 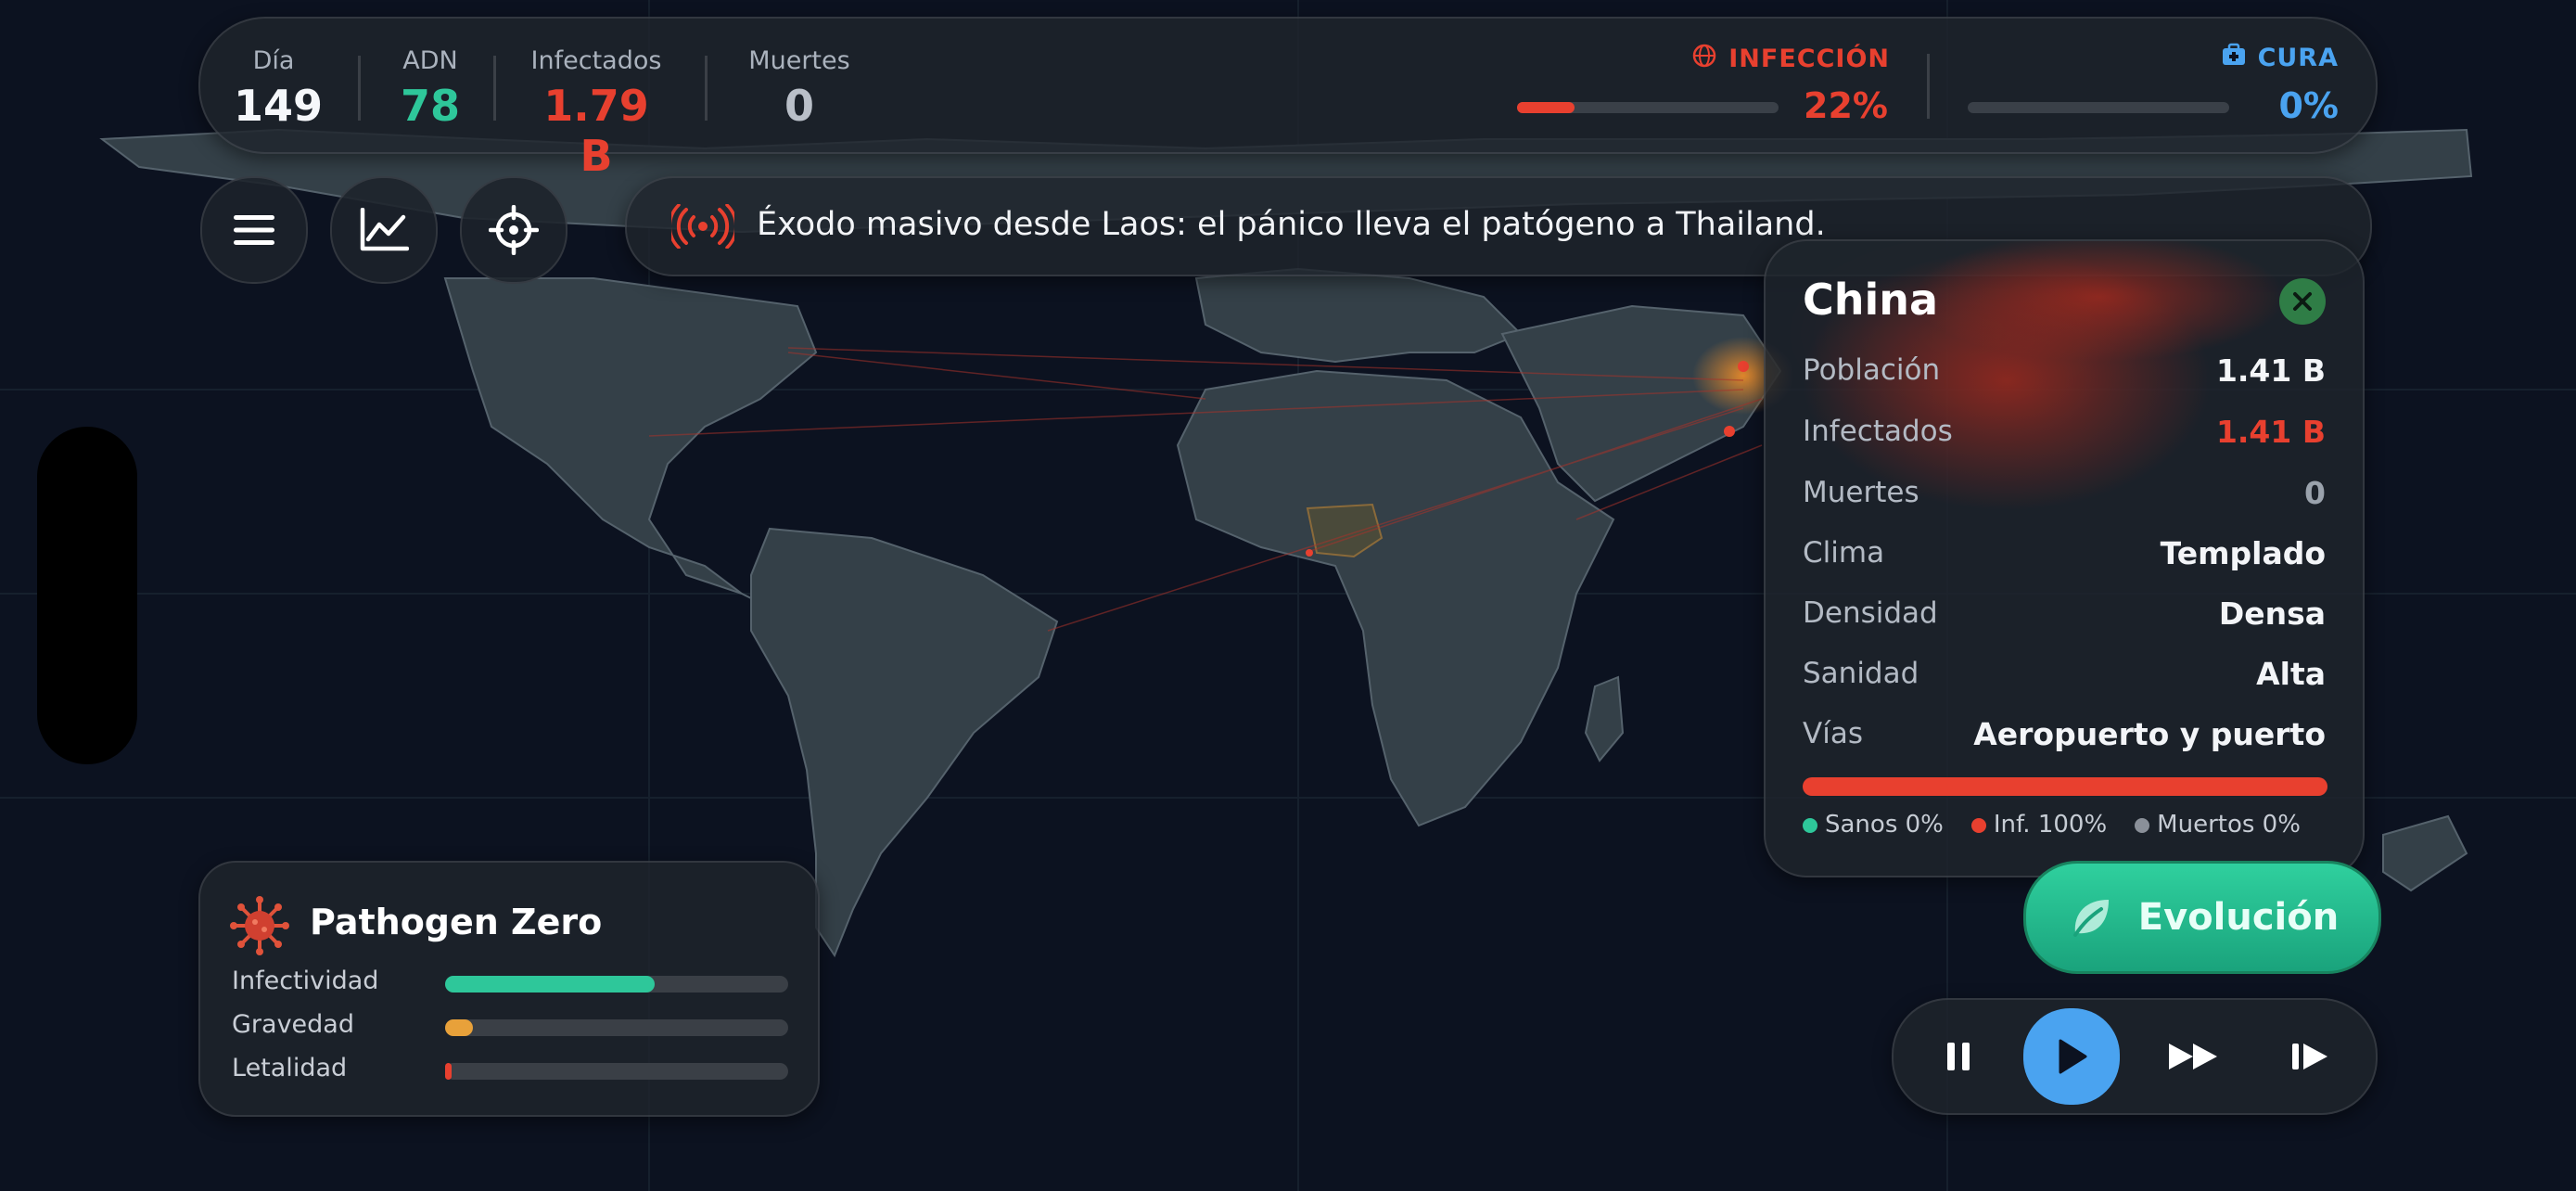 I want to click on skip-button, so click(x=2311, y=1056).